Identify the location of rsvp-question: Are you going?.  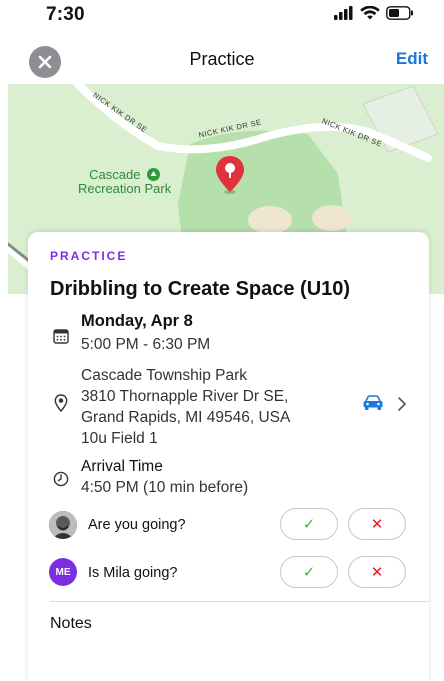
(137, 525).